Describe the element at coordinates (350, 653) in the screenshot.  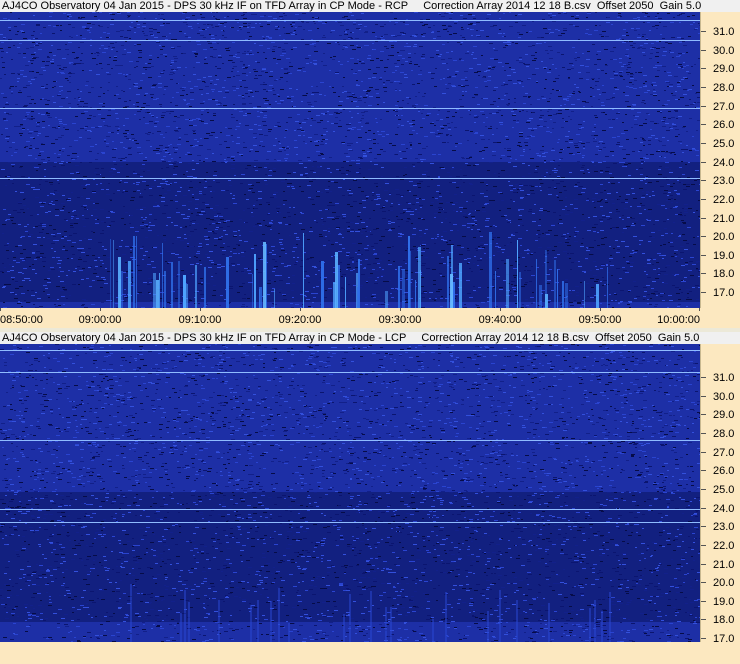
I see `lcp-bottom-strip` at that location.